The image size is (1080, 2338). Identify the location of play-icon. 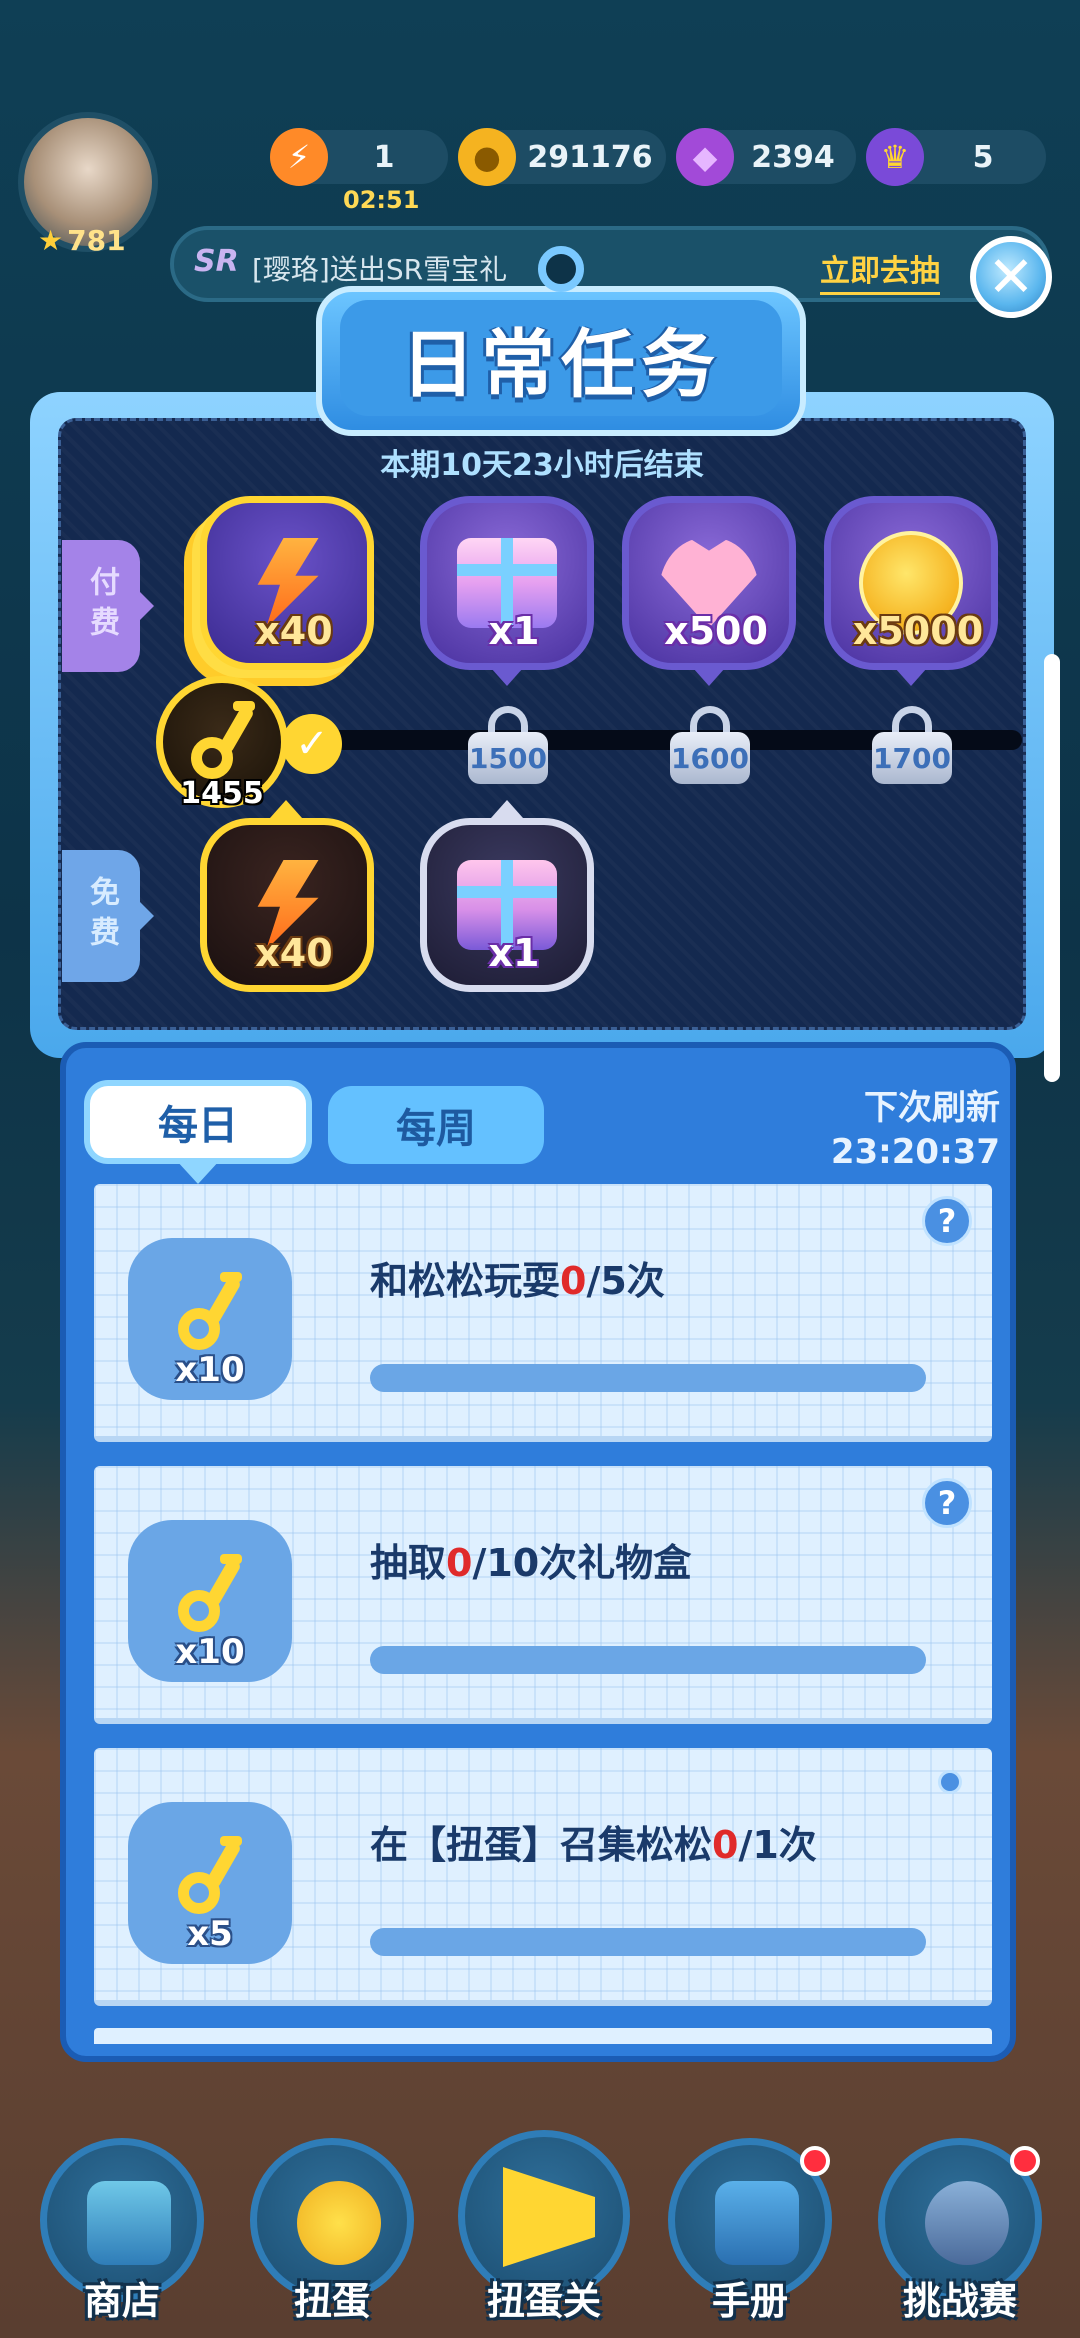
(549, 2217).